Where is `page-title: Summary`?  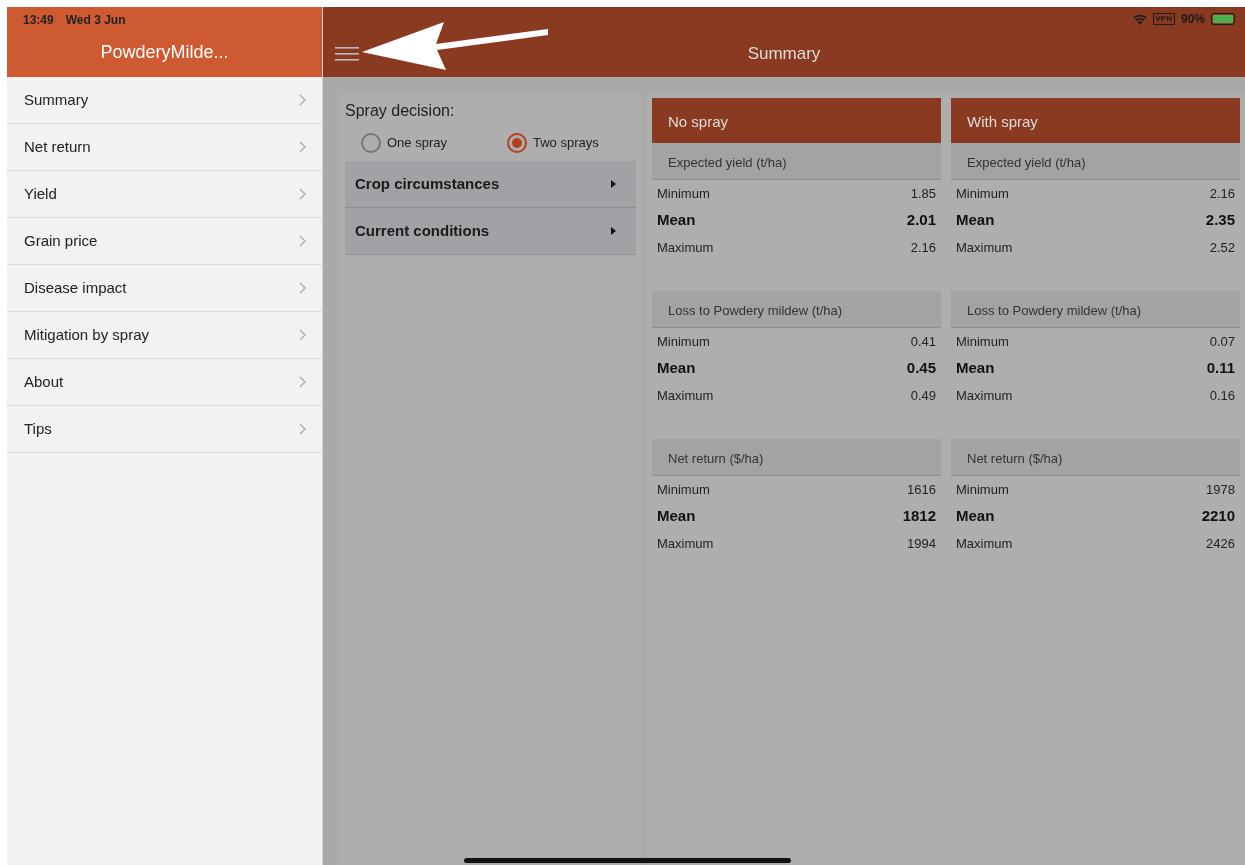 page-title: Summary is located at coordinates (784, 54).